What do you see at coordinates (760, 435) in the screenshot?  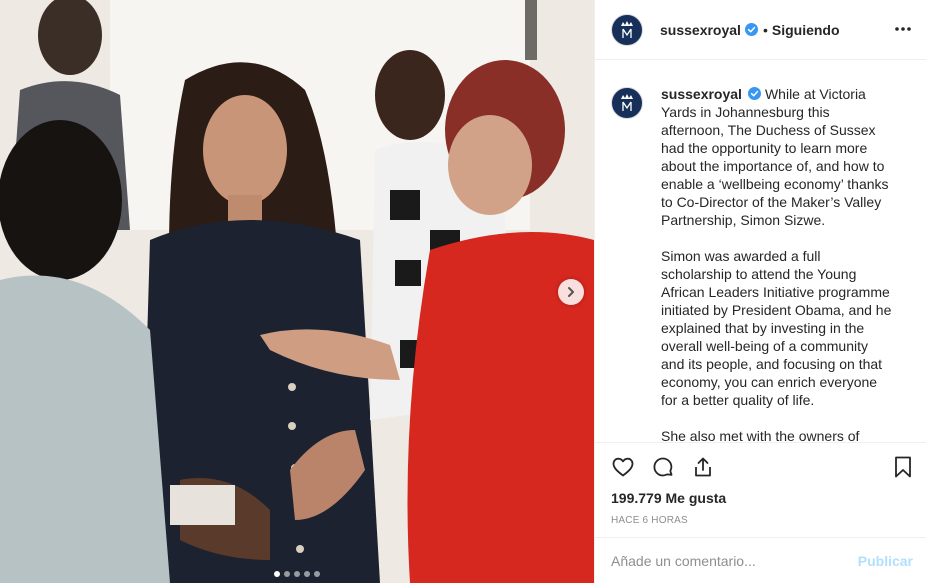 I see `caption-paragraph: She also met with the owners of` at bounding box center [760, 435].